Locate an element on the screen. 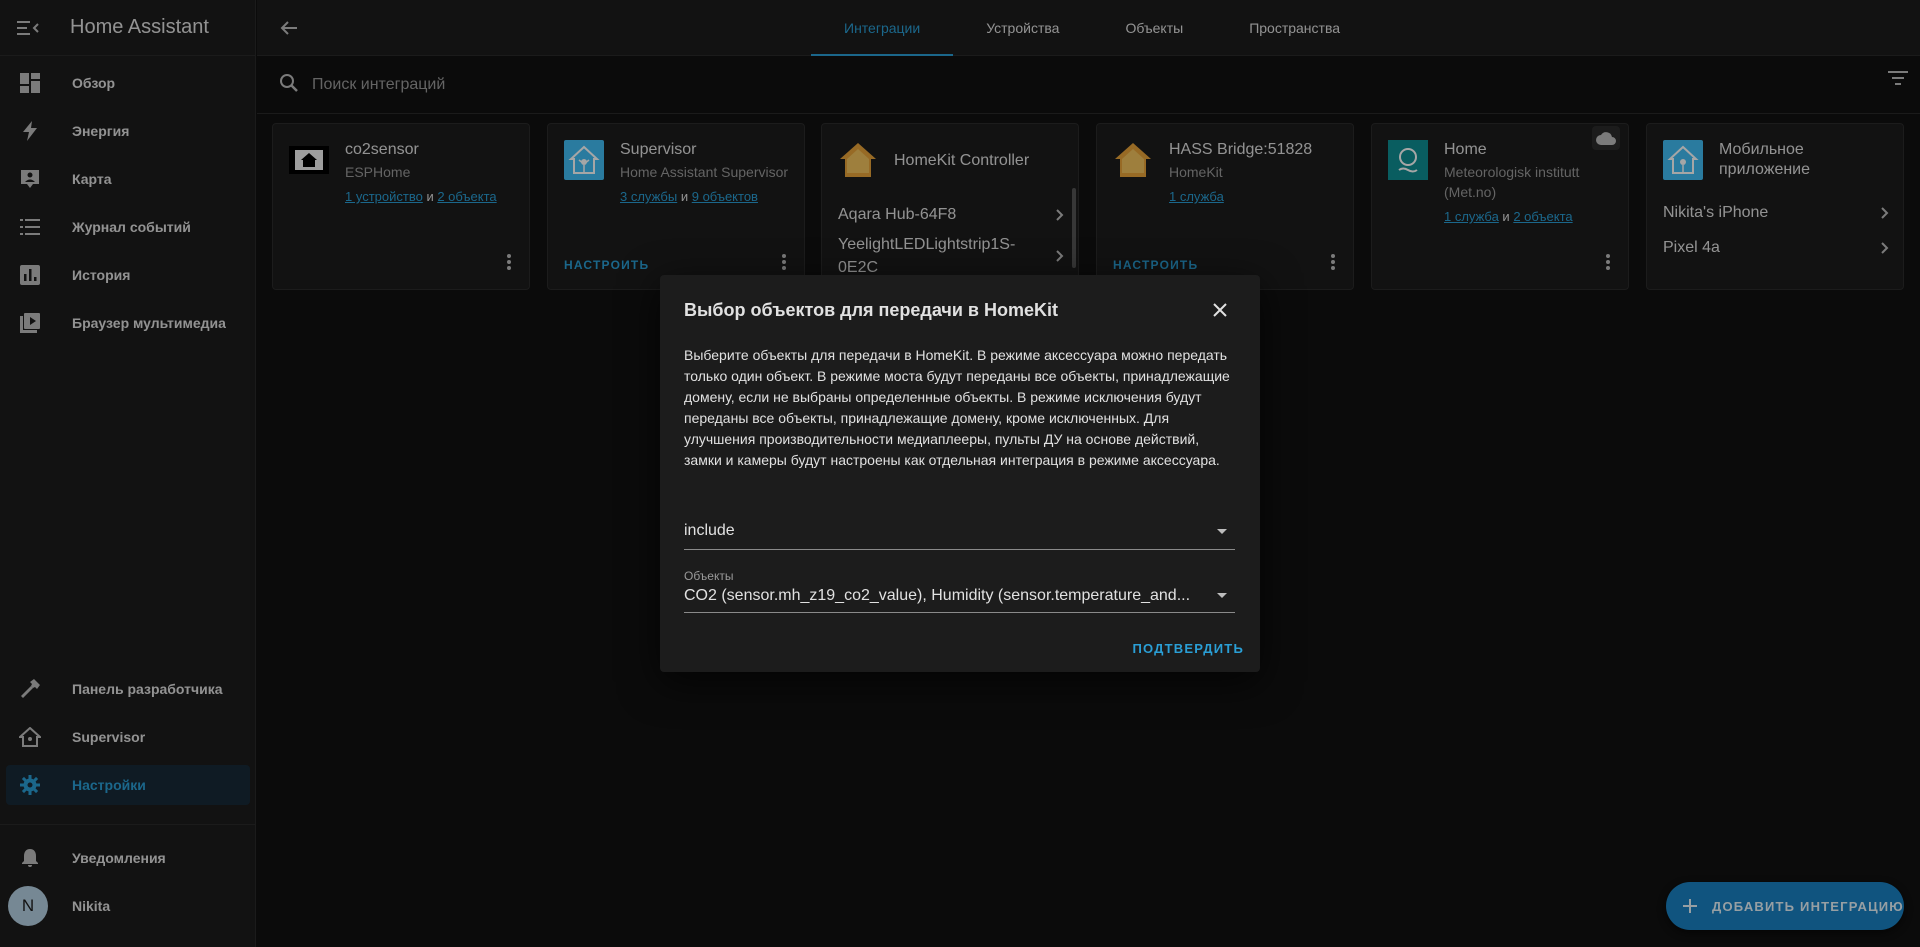 Image resolution: width=1920 pixels, height=947 pixels. dialog-title: Выбор объектов для передачи в HomeKit is located at coordinates (871, 310).